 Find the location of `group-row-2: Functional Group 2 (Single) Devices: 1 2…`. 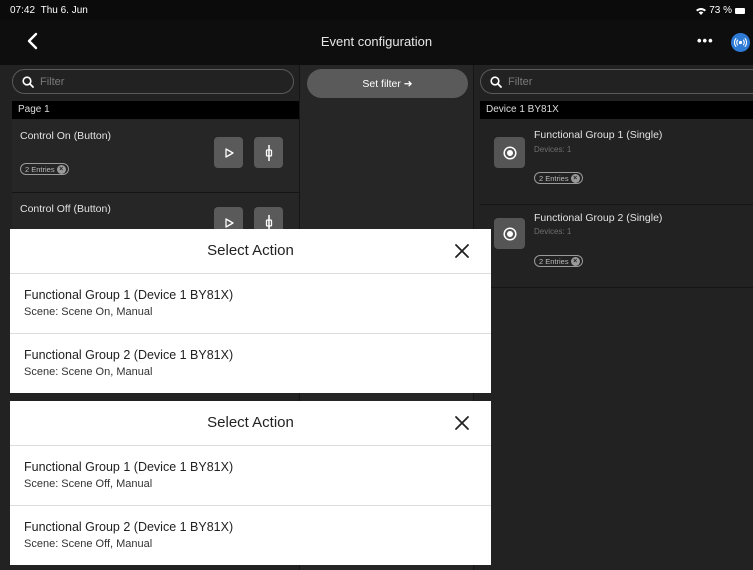

group-row-2: Functional Group 2 (Single) Devices: 1 2… is located at coordinates (616, 246).